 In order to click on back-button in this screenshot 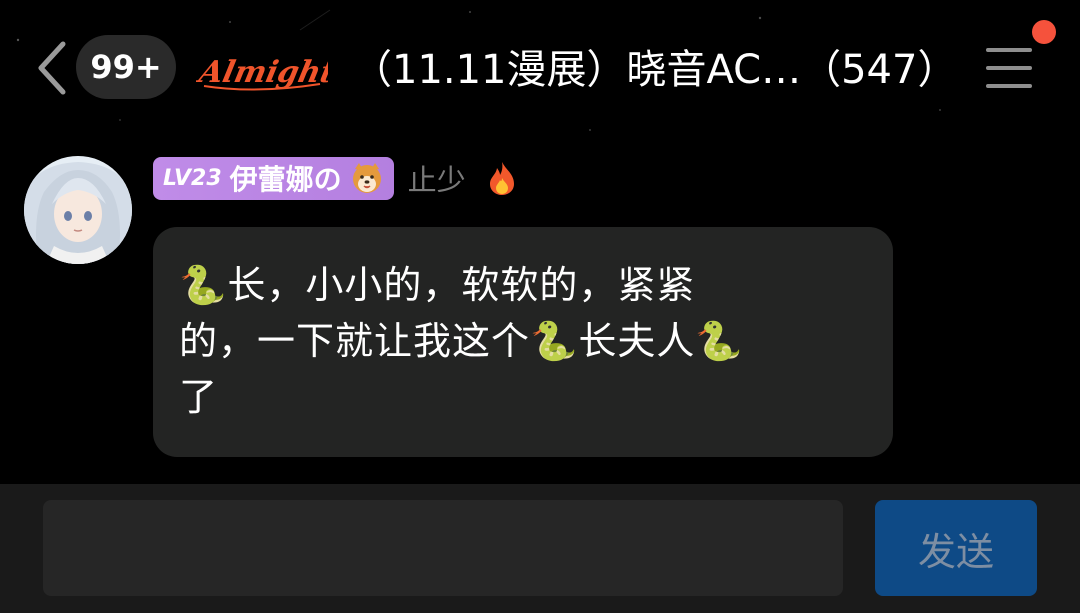, I will do `click(52, 68)`.